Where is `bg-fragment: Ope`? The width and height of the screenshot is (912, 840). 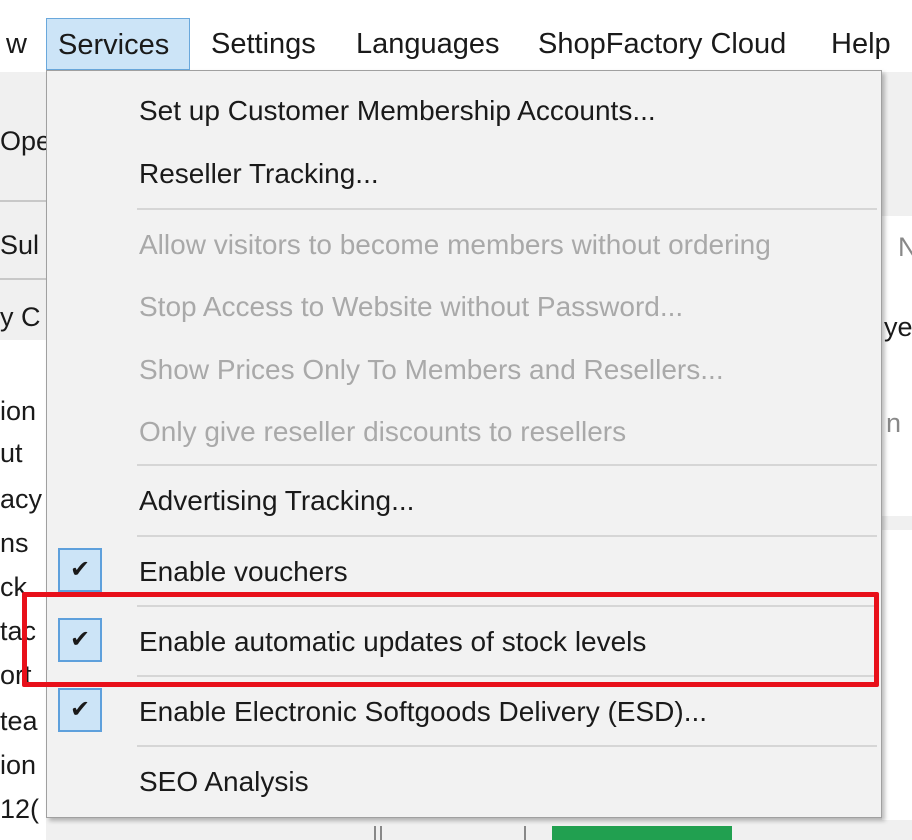
bg-fragment: Ope is located at coordinates (26, 141).